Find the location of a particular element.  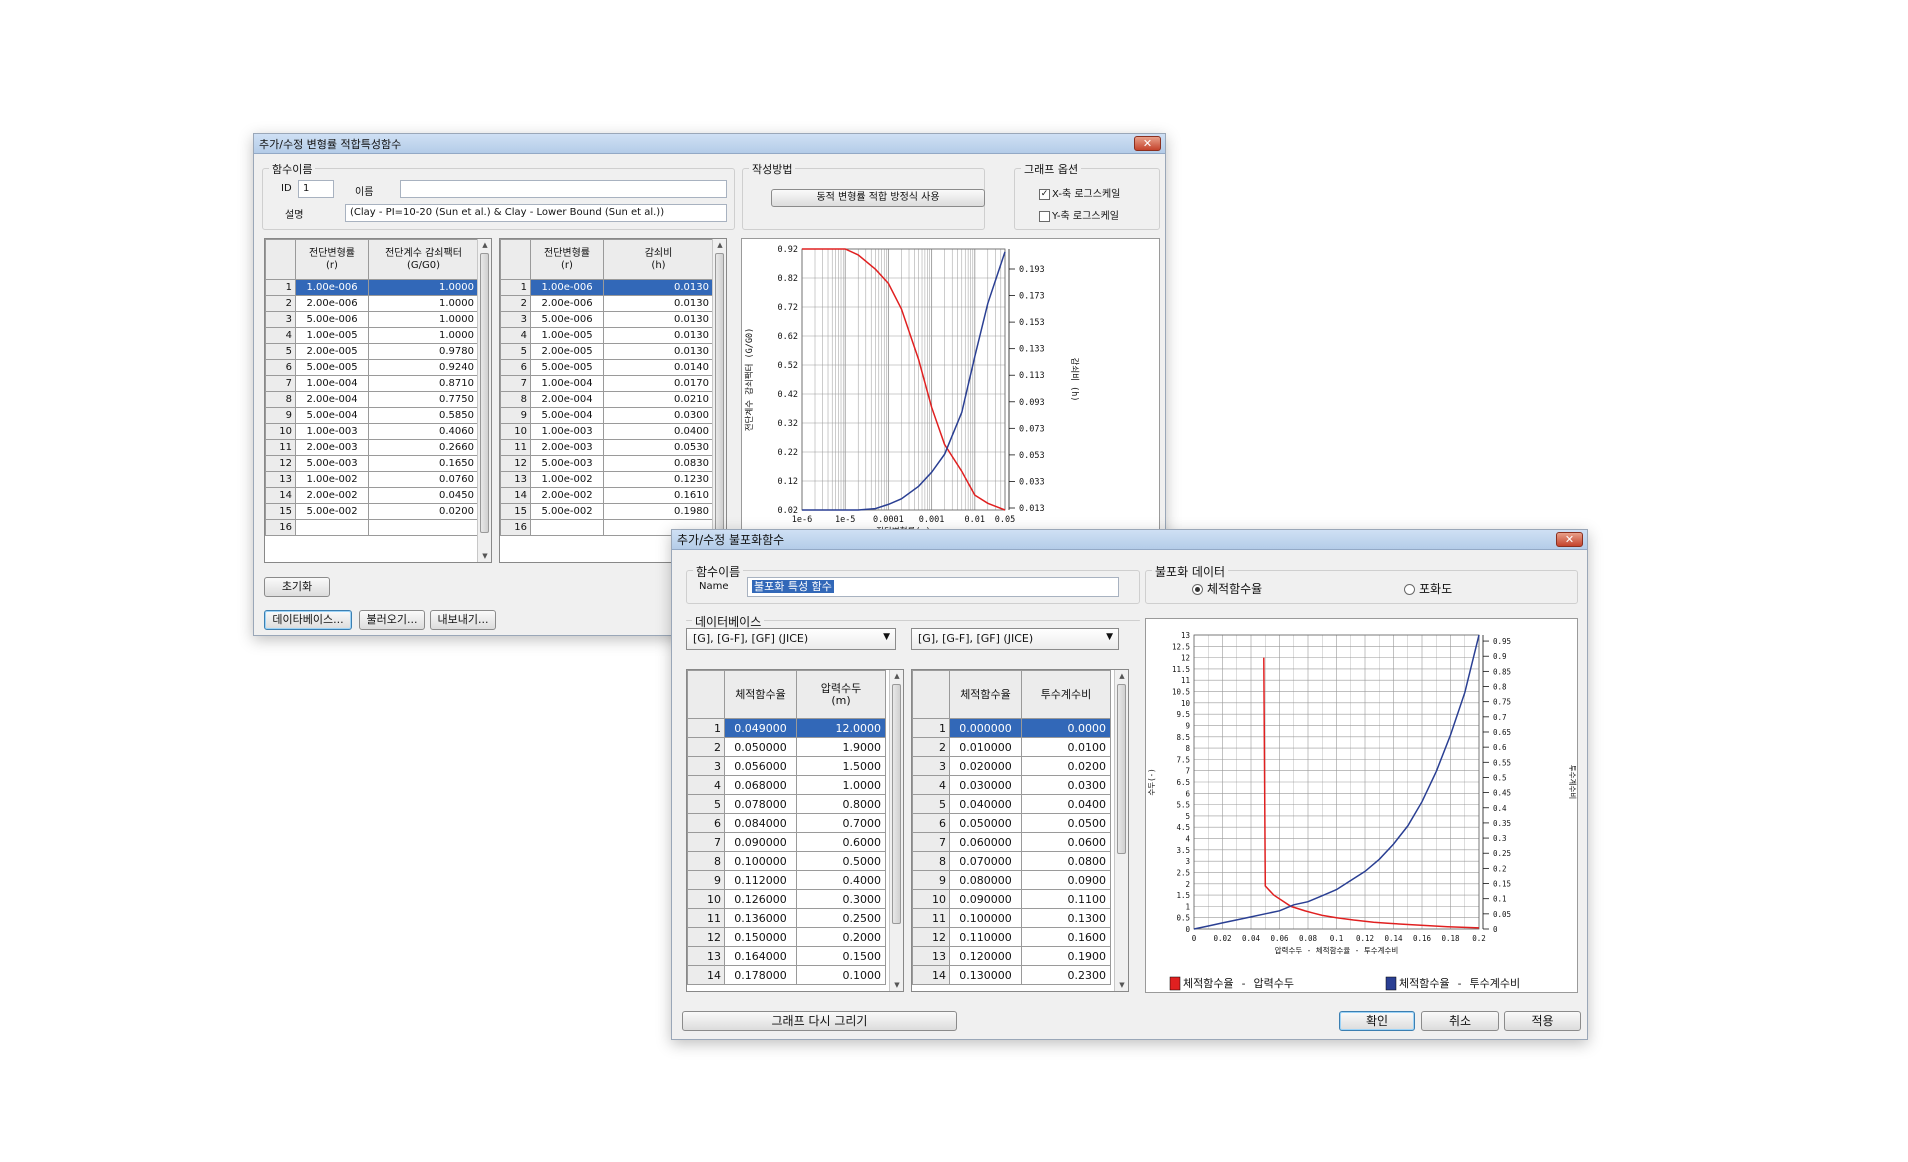

table-cell: 0.060000 is located at coordinates (985, 842).